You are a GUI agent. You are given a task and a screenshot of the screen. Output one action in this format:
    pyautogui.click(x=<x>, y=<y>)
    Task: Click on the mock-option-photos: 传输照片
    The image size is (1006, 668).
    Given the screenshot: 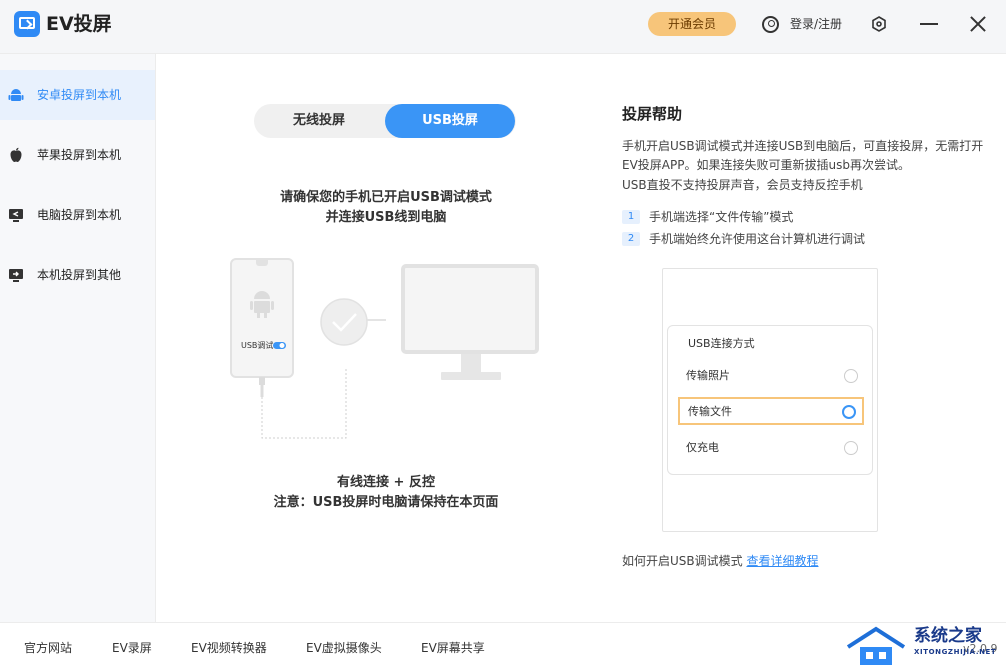 What is the action you would take?
    pyautogui.click(x=771, y=377)
    